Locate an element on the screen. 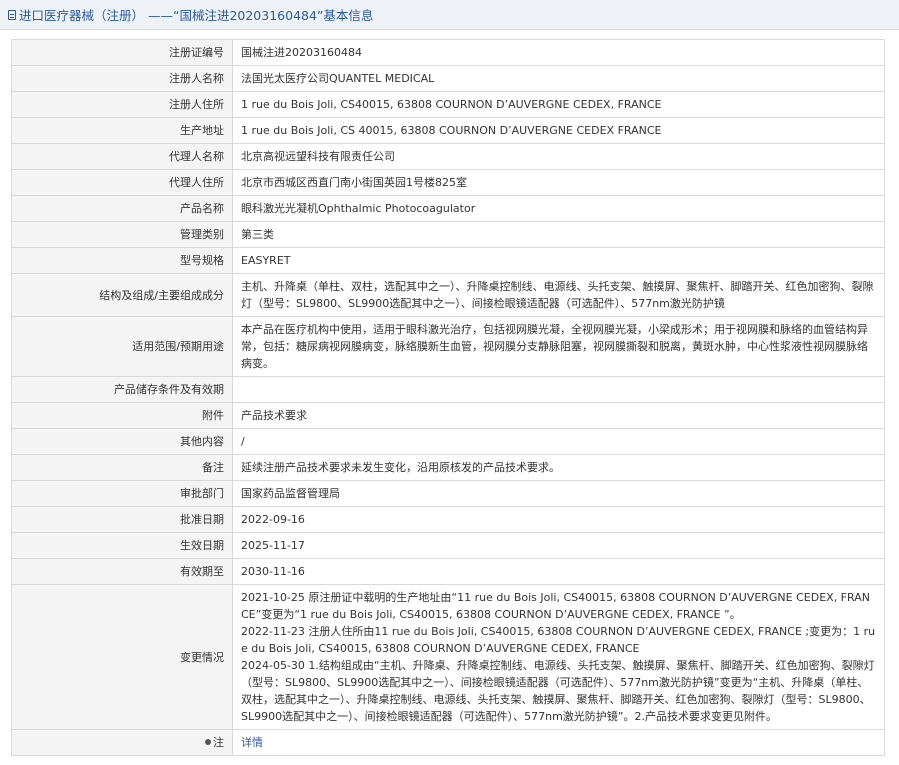 This screenshot has height=765, width=899. field-value: 北京高视远望科技有限责任公司 is located at coordinates (558, 156).